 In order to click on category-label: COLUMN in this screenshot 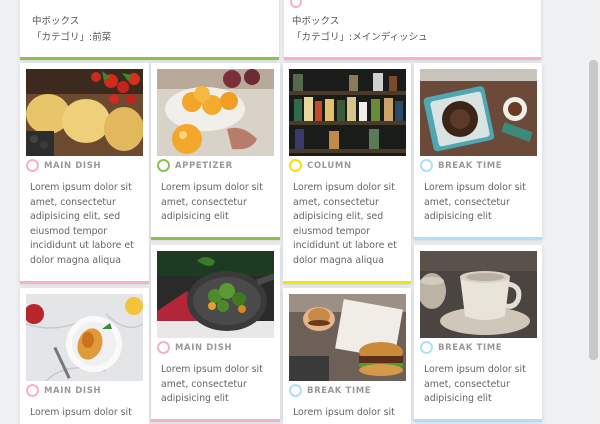, I will do `click(320, 165)`.